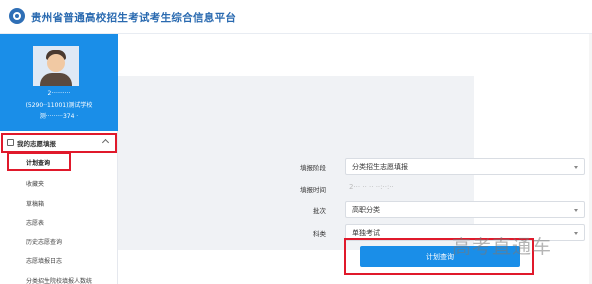 This screenshot has height=284, width=592. Describe the element at coordinates (371, 187) in the screenshot. I see `time-value: 2··· ·· ·· ··:··:··` at that location.